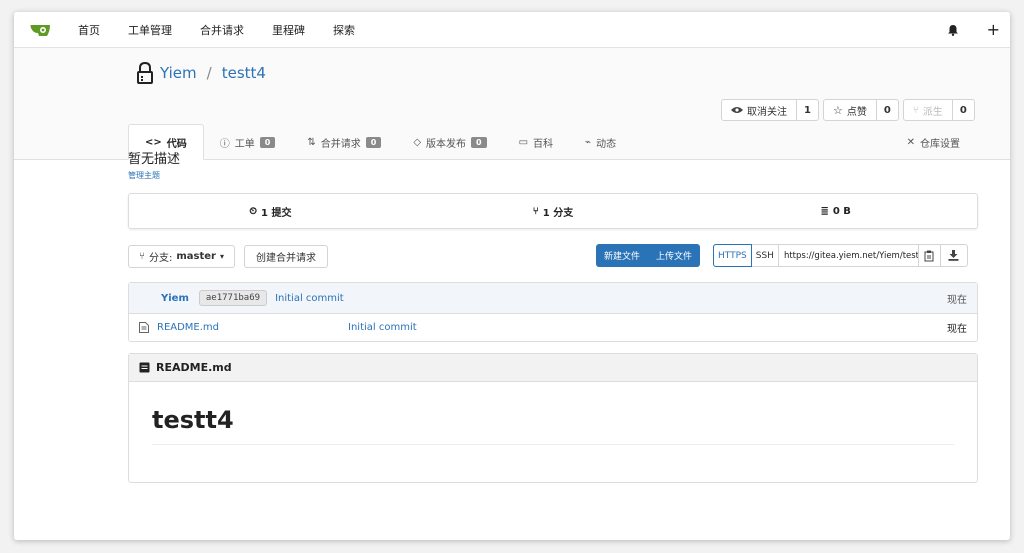 Image resolution: width=1024 pixels, height=553 pixels. What do you see at coordinates (344, 30) in the screenshot?
I see `nav-explore: 探索` at bounding box center [344, 30].